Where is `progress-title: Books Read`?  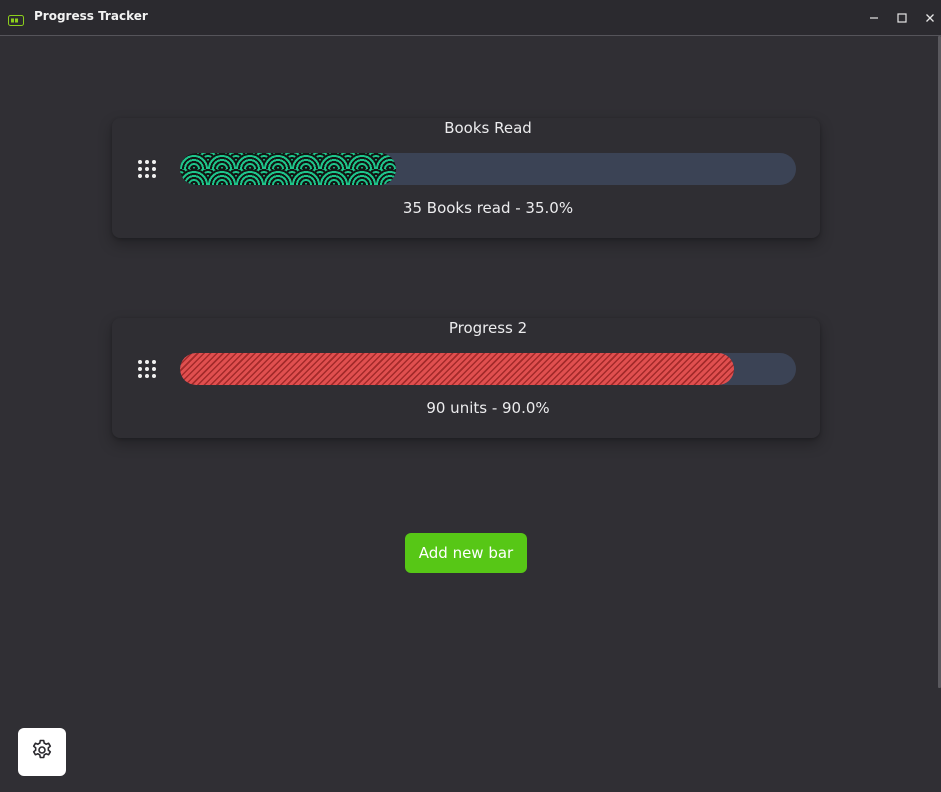 progress-title: Books Read is located at coordinates (488, 128).